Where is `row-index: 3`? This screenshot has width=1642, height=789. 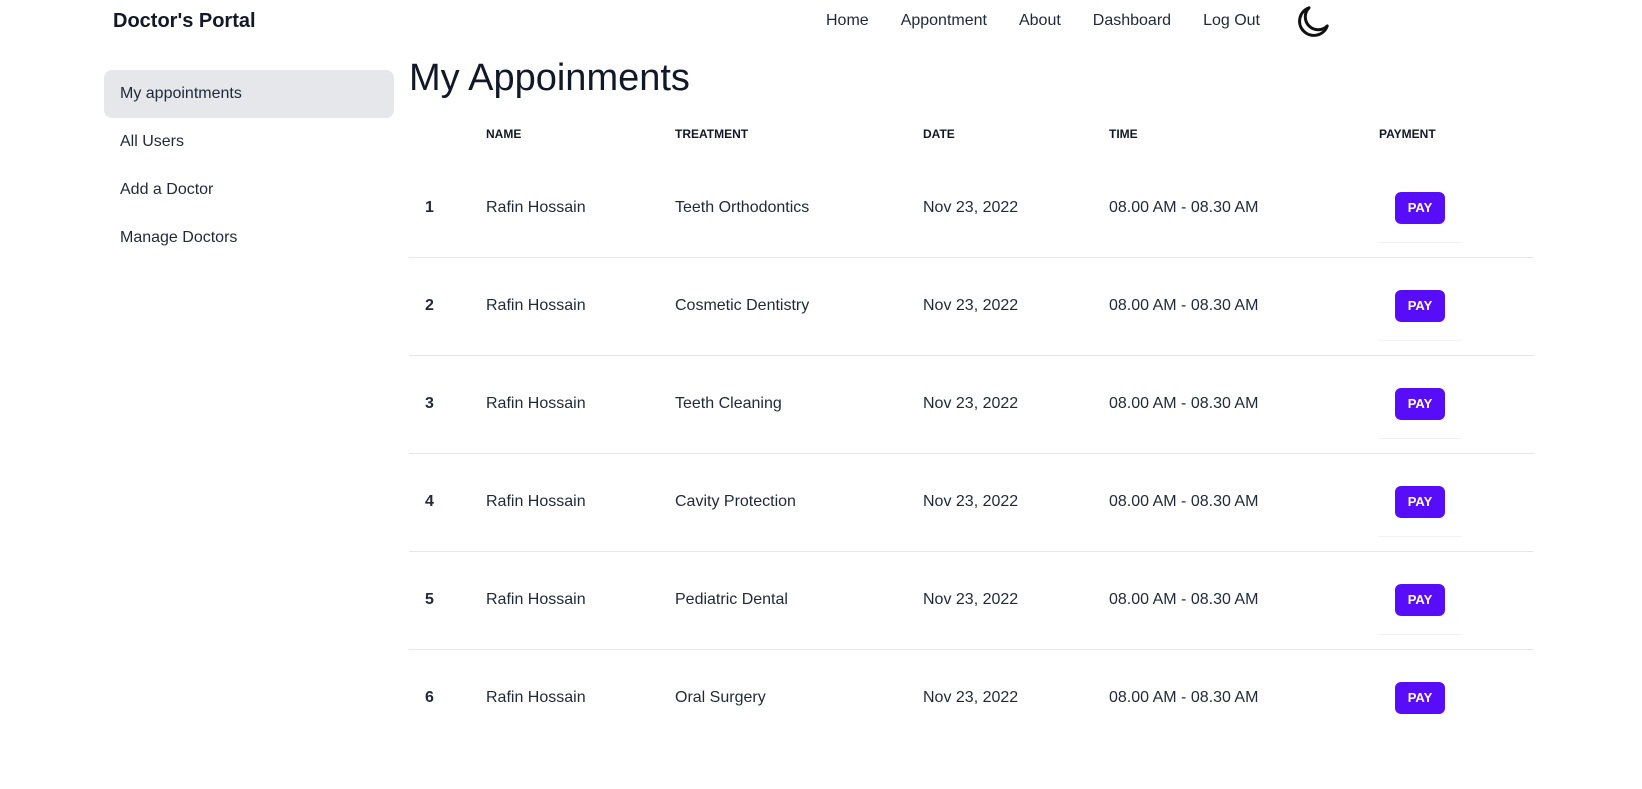
row-index: 3 is located at coordinates (429, 403).